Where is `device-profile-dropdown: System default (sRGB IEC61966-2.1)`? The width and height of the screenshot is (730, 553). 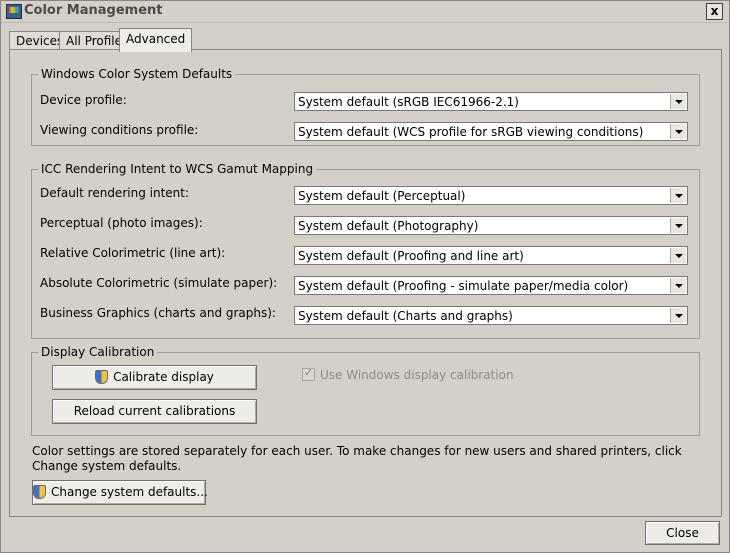 device-profile-dropdown: System default (sRGB IEC61966-2.1) is located at coordinates (491, 101).